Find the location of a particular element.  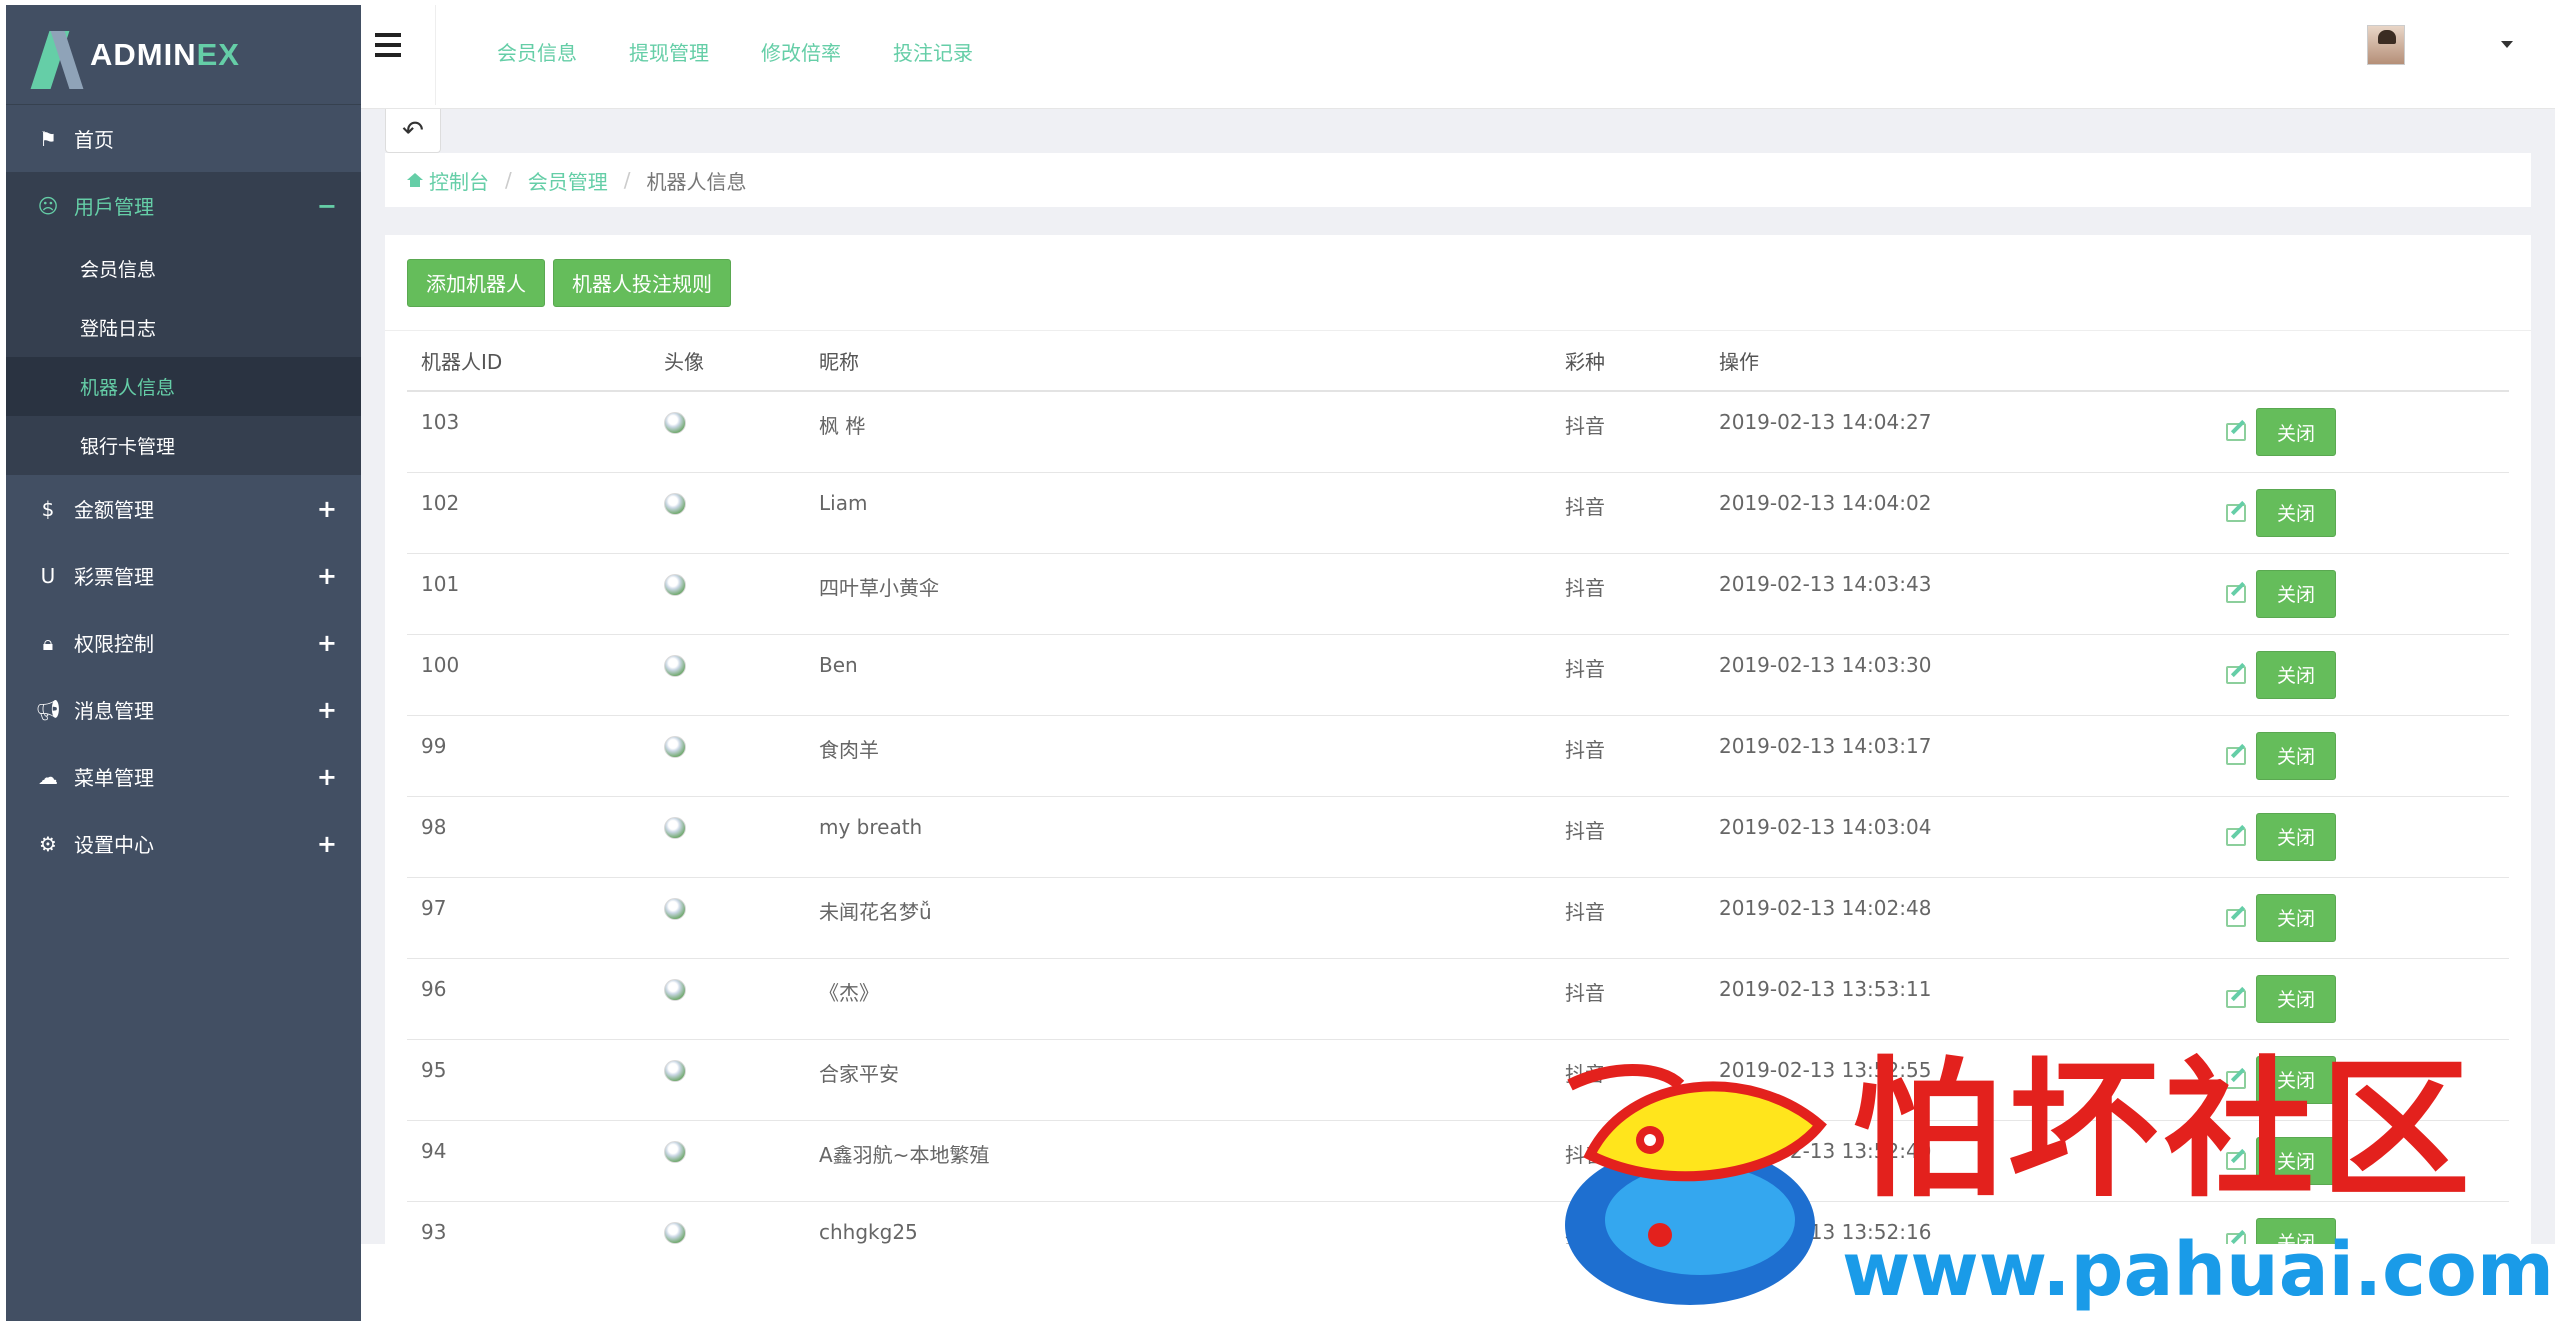

sidebar-item-home: ⚑ 首页 is located at coordinates (183, 138).